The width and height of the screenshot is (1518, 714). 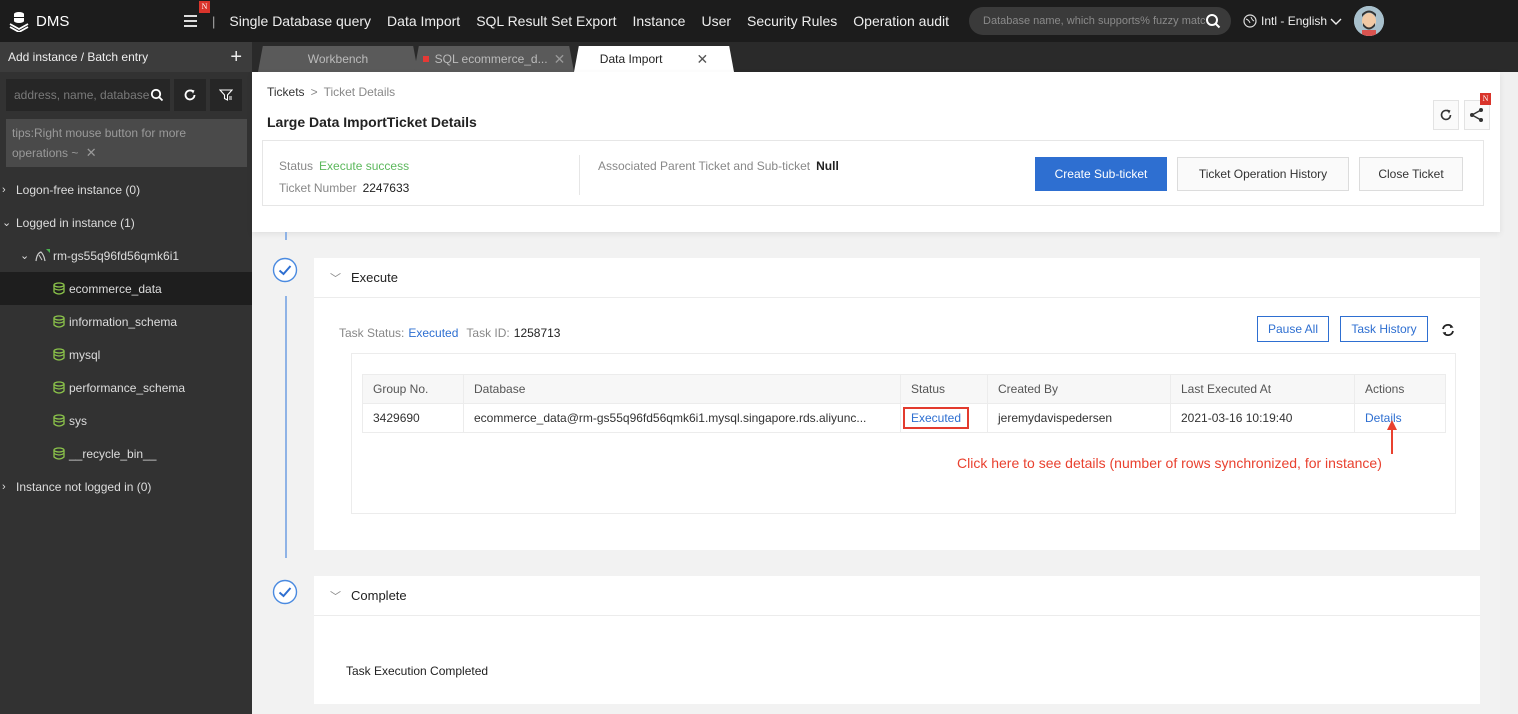 What do you see at coordinates (944, 389) in the screenshot?
I see `column-header: Status` at bounding box center [944, 389].